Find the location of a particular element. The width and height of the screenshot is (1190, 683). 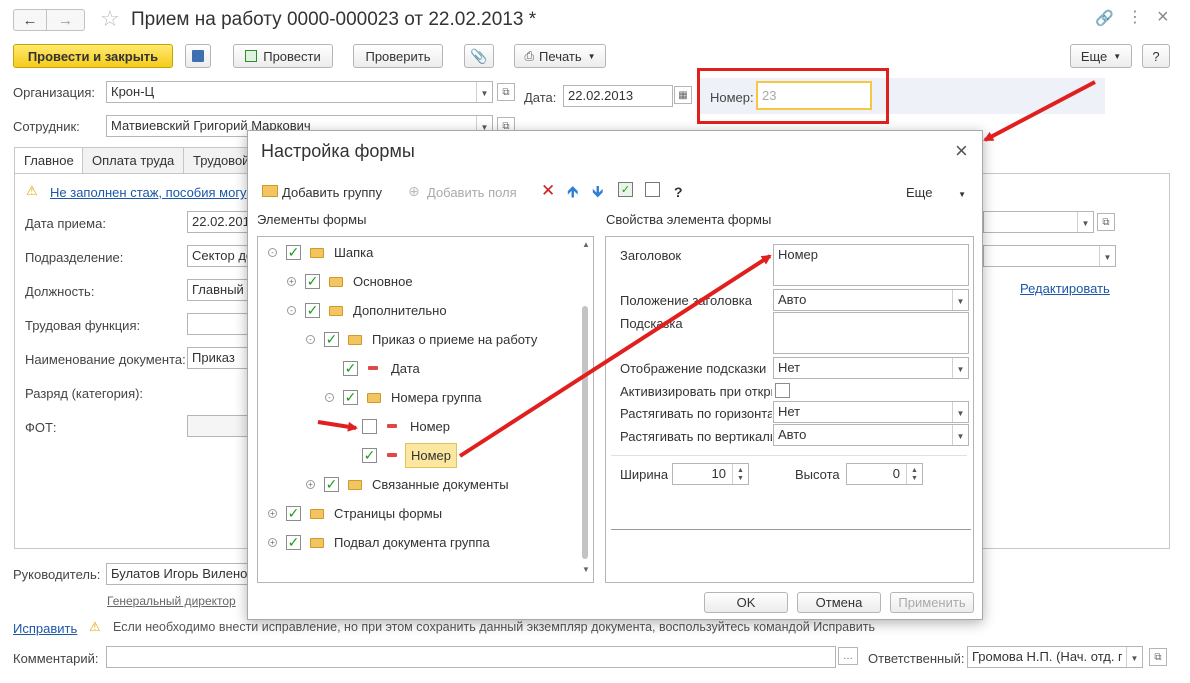

arrow-to-number-field is located at coordinates (1039, 111).